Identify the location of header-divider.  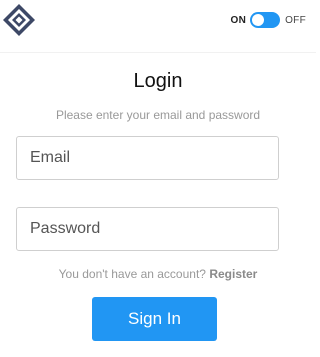
(158, 52).